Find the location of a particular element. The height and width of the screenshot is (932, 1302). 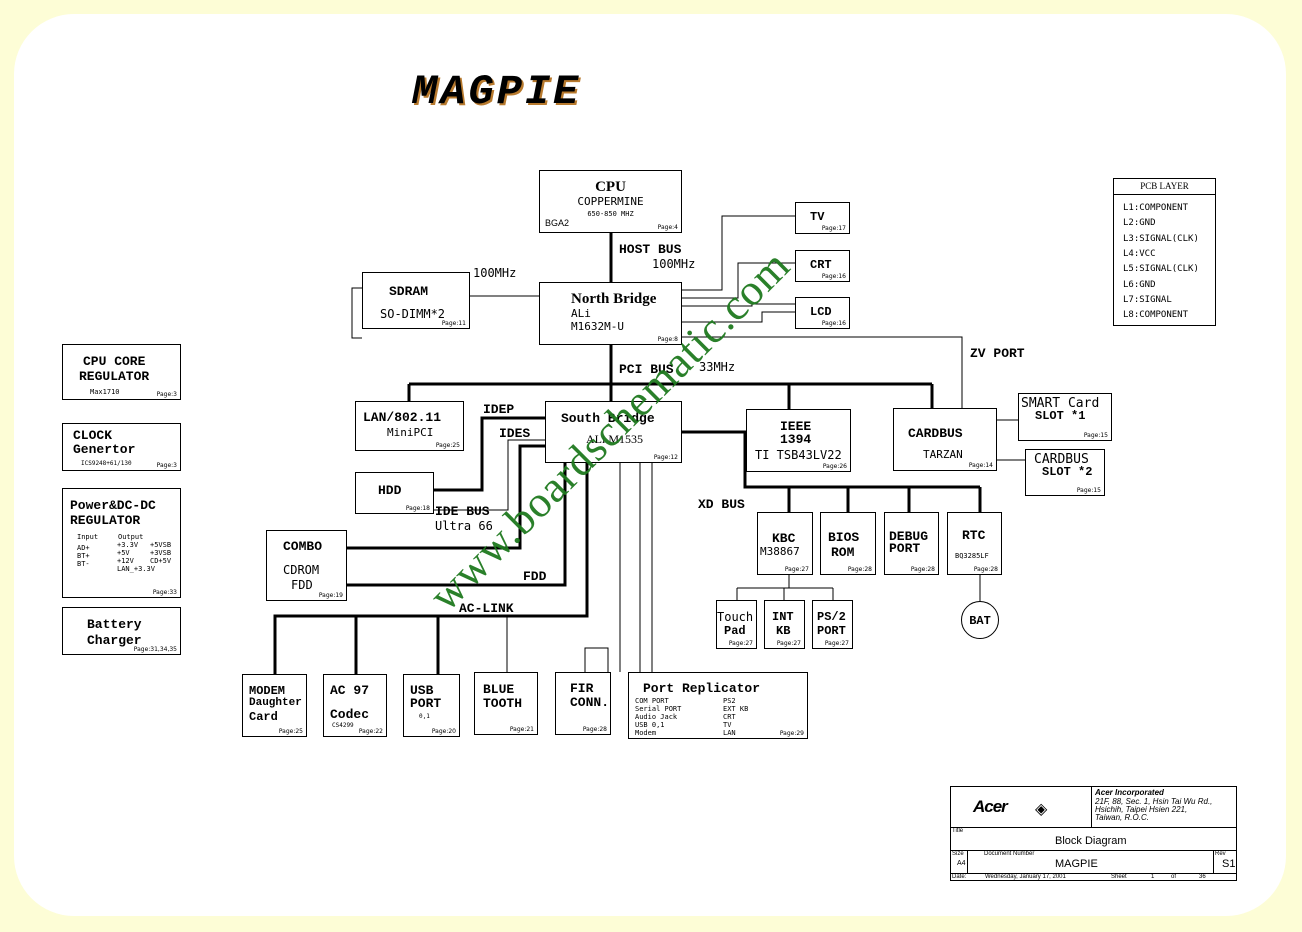

cardbus-slot-block: CARDBUS SLOT *2 Page:15 is located at coordinates (1065, 472).